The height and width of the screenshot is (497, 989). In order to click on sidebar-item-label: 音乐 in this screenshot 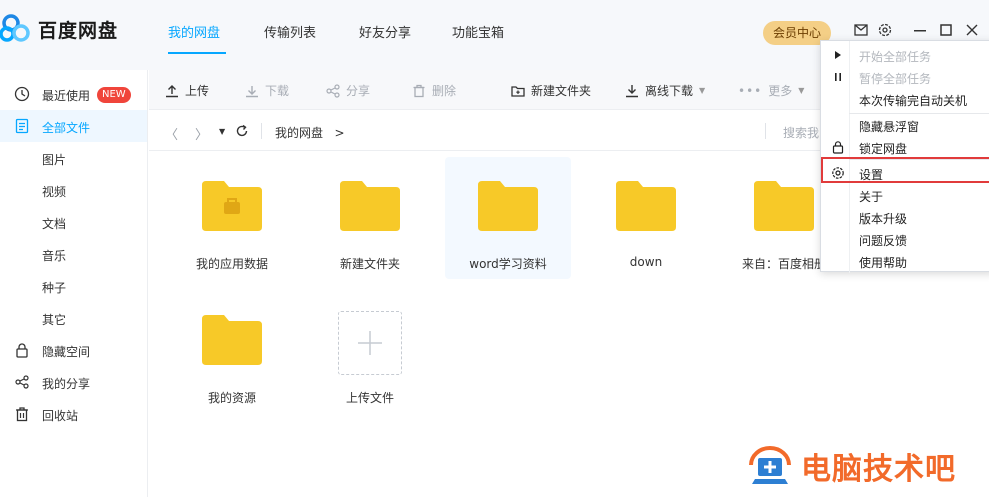, I will do `click(54, 256)`.